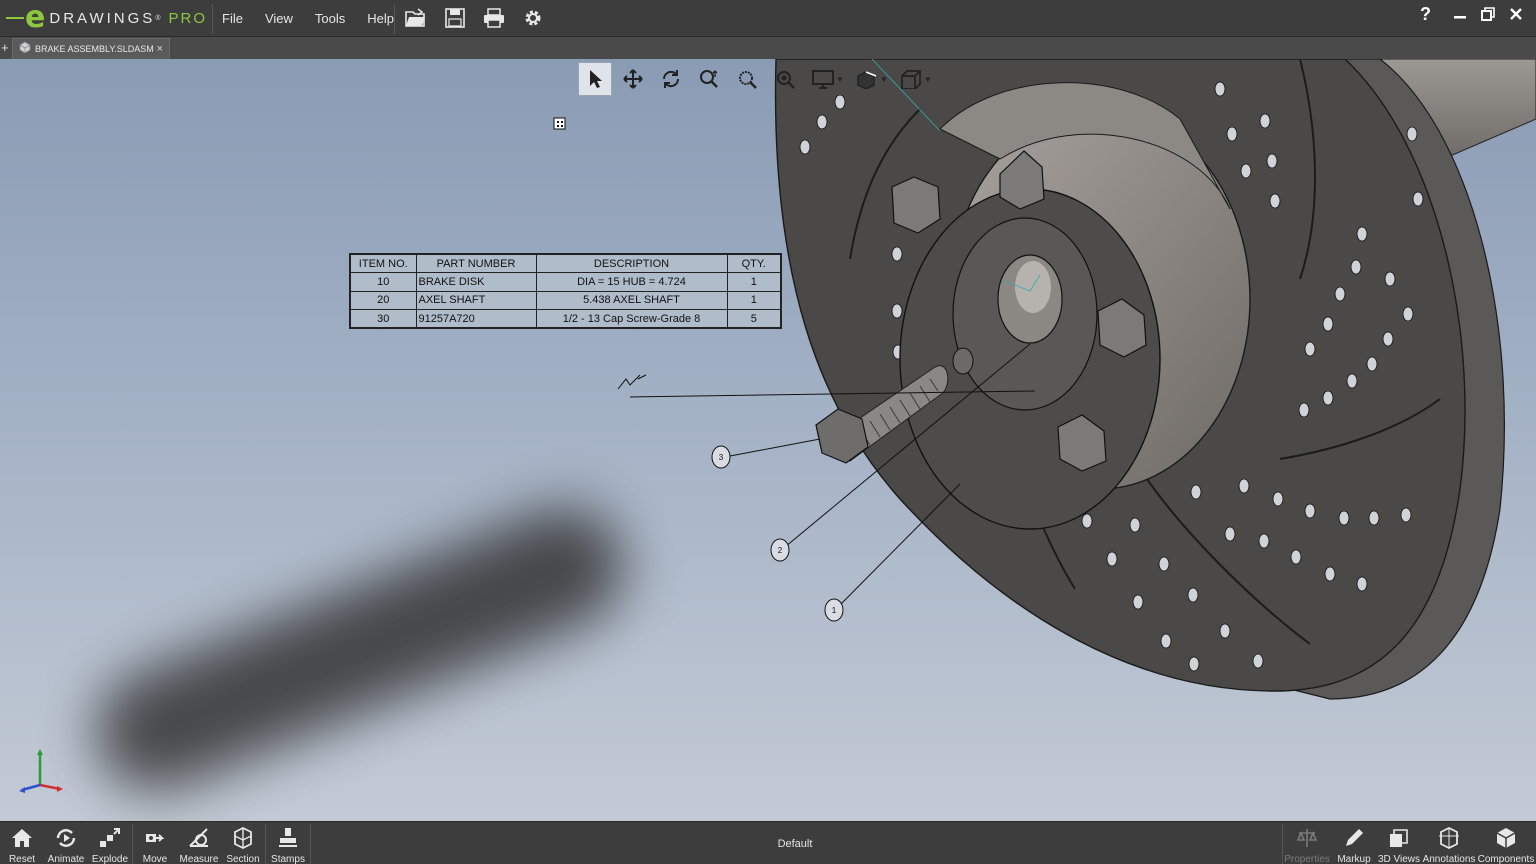 The height and width of the screenshot is (864, 1536). Describe the element at coordinates (911, 79) in the screenshot. I see `view-orientation-icon` at that location.